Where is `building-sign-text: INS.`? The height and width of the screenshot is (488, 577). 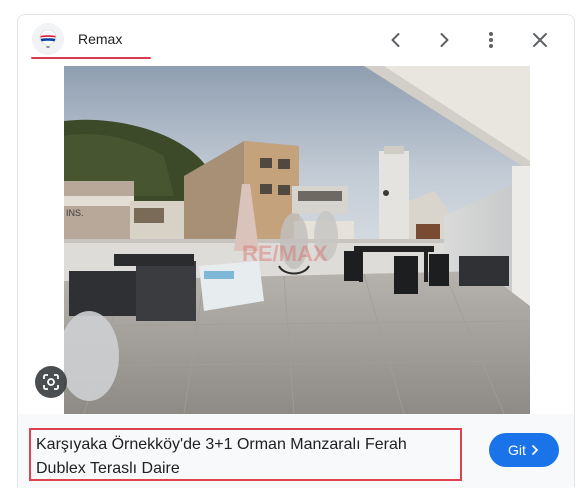
building-sign-text: INS. is located at coordinates (75, 213).